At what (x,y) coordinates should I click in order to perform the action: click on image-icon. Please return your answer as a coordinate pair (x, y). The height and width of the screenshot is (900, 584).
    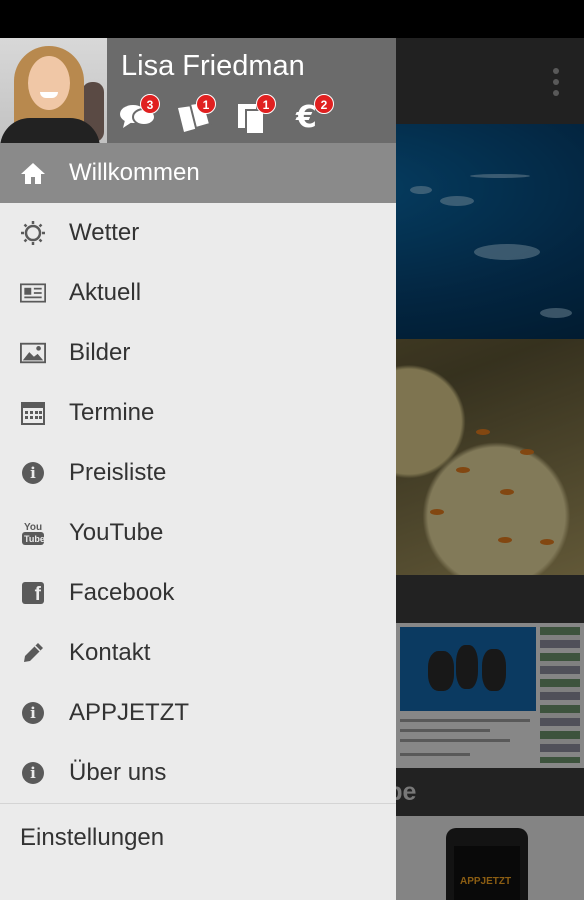
    Looking at the image, I should click on (33, 353).